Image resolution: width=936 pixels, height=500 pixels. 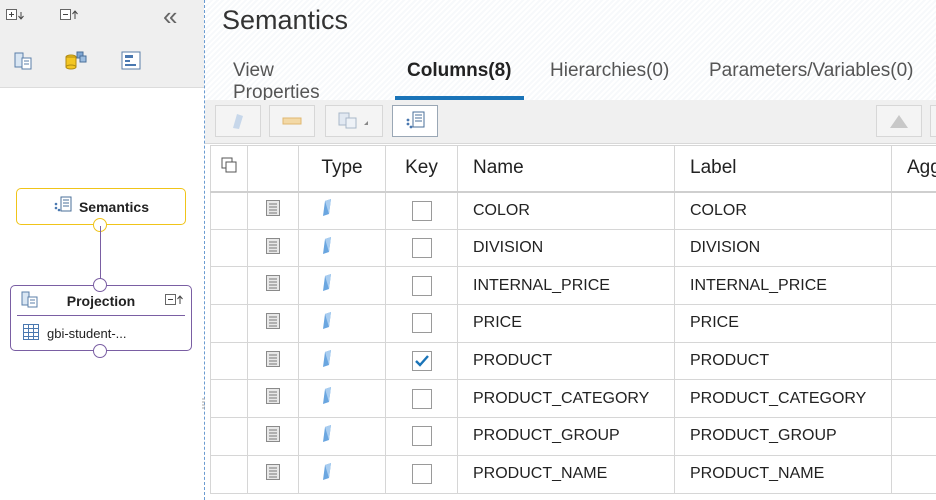 I want to click on header-settings-cell, so click(x=229, y=169).